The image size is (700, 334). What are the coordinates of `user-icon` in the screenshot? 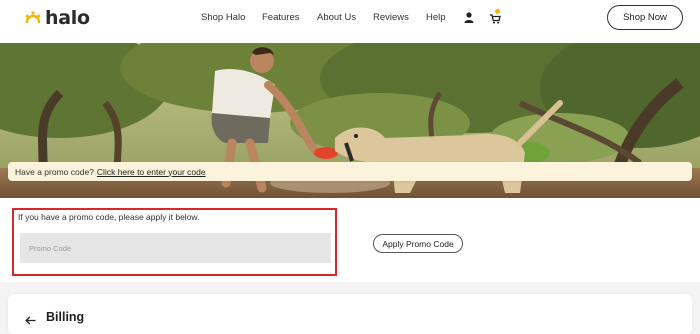 It's located at (469, 19).